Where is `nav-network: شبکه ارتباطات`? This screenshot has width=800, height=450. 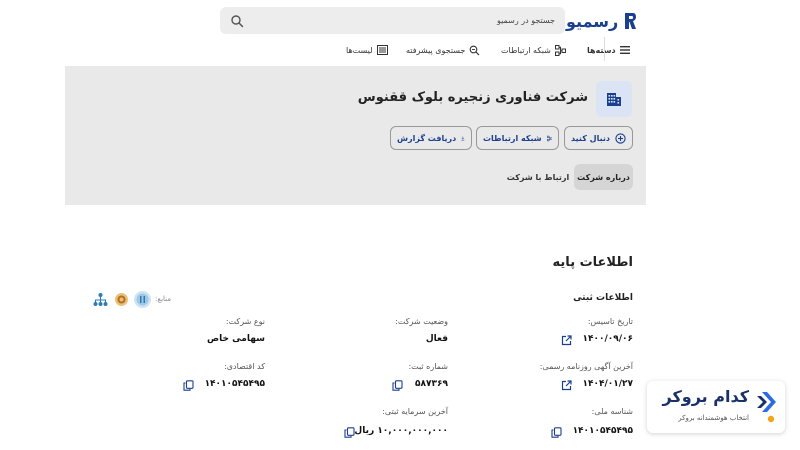 nav-network: شبکه ارتباطات is located at coordinates (533, 50).